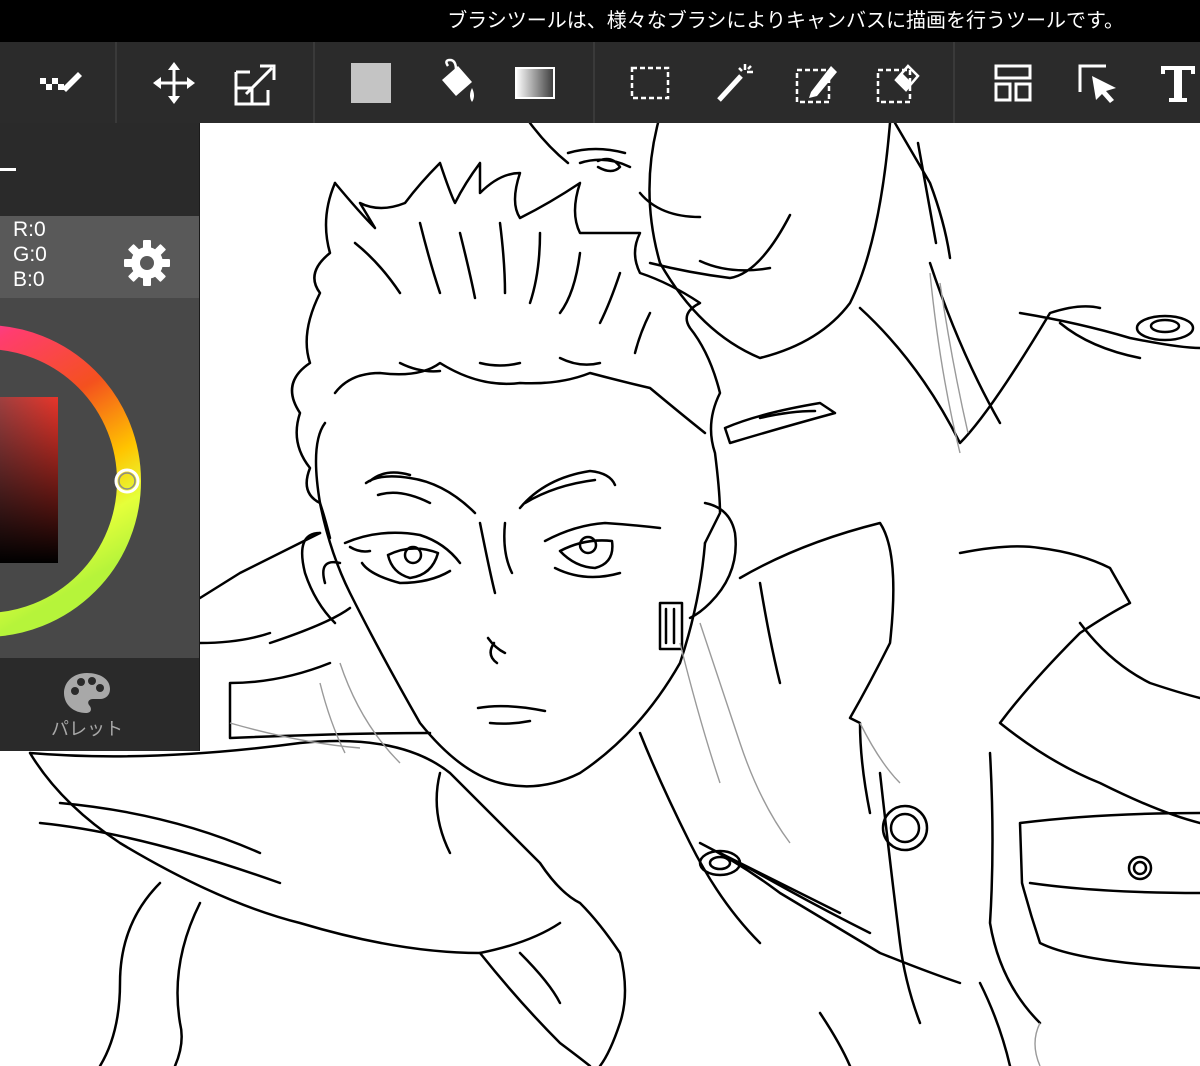 Image resolution: width=1200 pixels, height=1066 pixels. I want to click on select-eraser-tool-button, so click(897, 83).